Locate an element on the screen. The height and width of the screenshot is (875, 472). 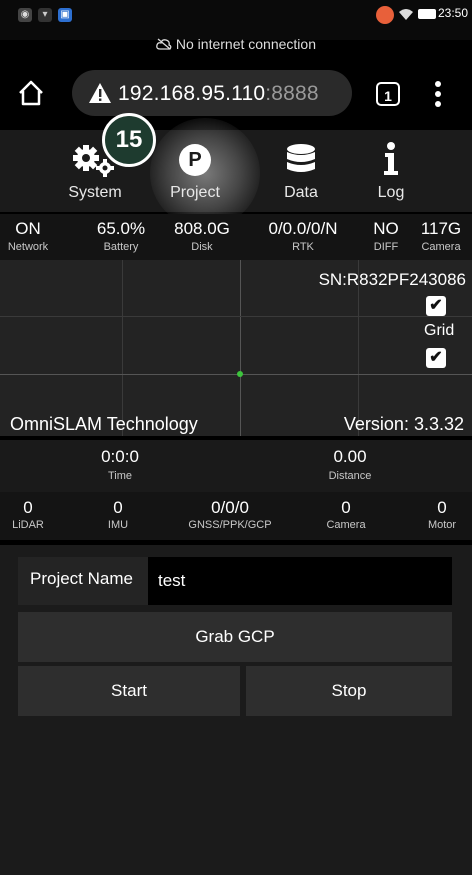
metric-diff-label: DIFF is located at coordinates (386, 247).